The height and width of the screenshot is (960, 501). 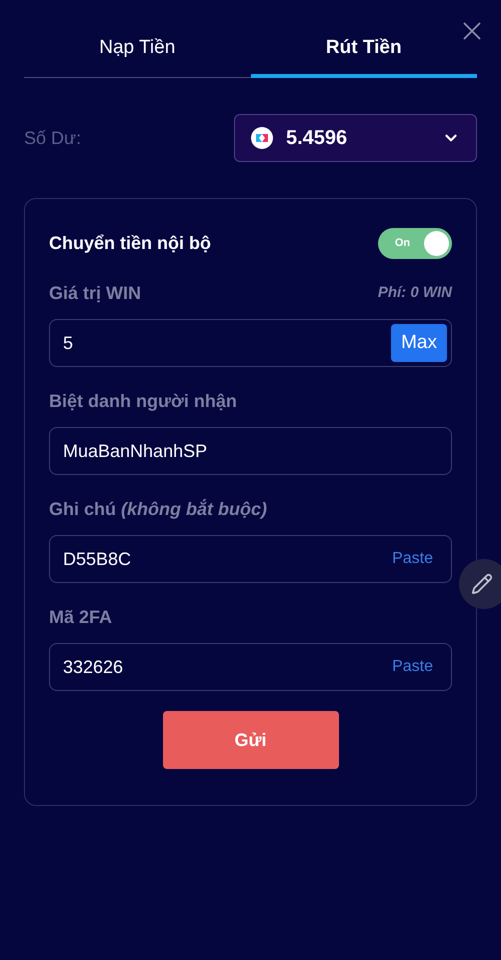 What do you see at coordinates (250, 343) in the screenshot?
I see `input-field: 5 Max` at bounding box center [250, 343].